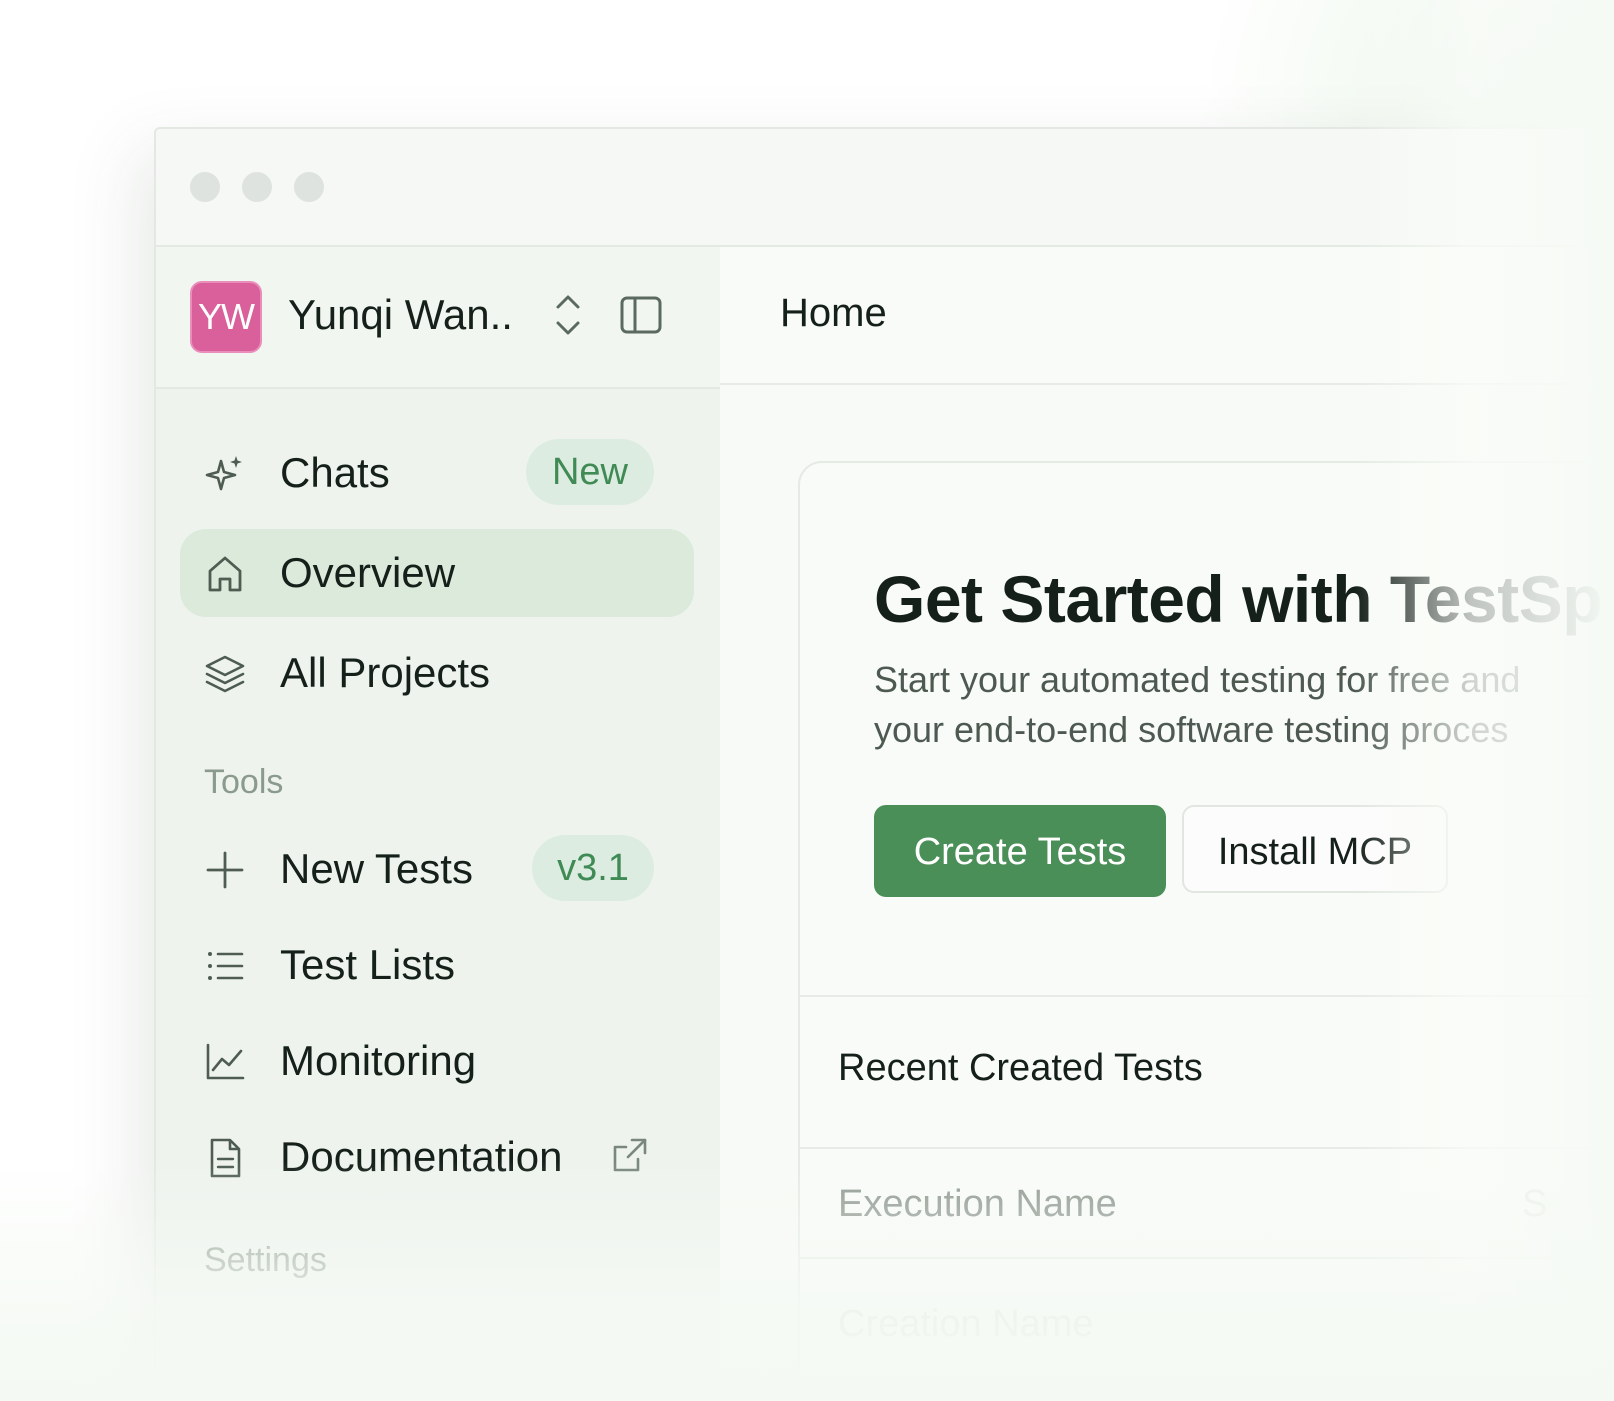 This screenshot has width=1614, height=1401. I want to click on new-badge: New, so click(590, 472).